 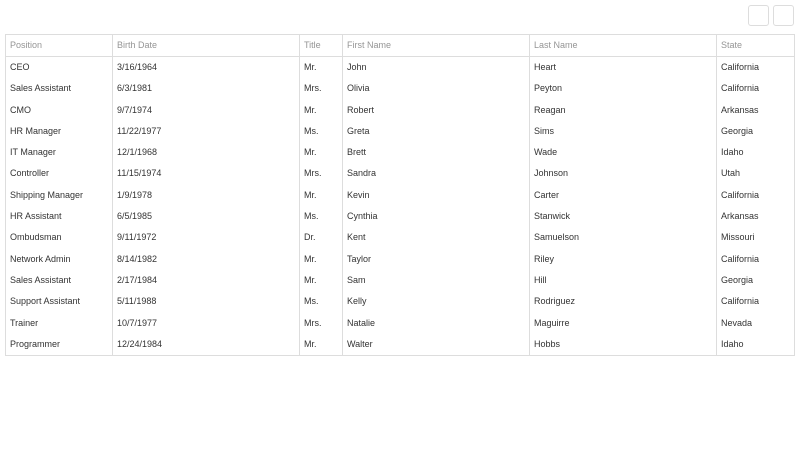 I want to click on cell-last-name: Johnson, so click(x=623, y=174).